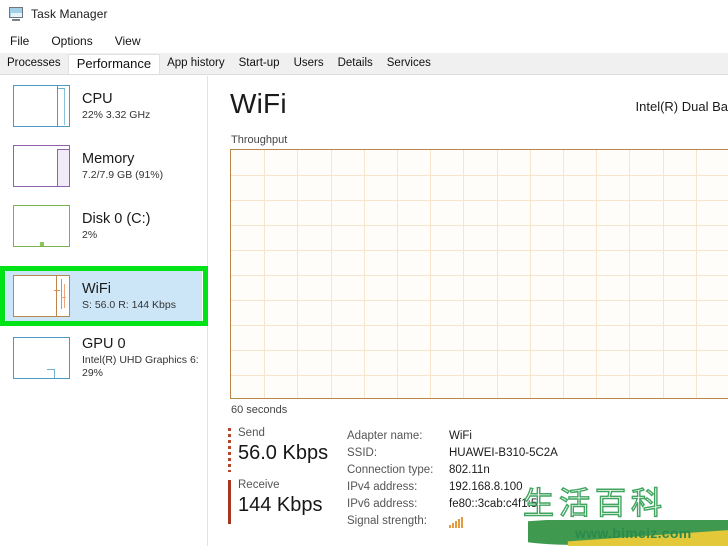 The height and width of the screenshot is (546, 728). What do you see at coordinates (128, 41) in the screenshot?
I see `menu-item-view: View` at bounding box center [128, 41].